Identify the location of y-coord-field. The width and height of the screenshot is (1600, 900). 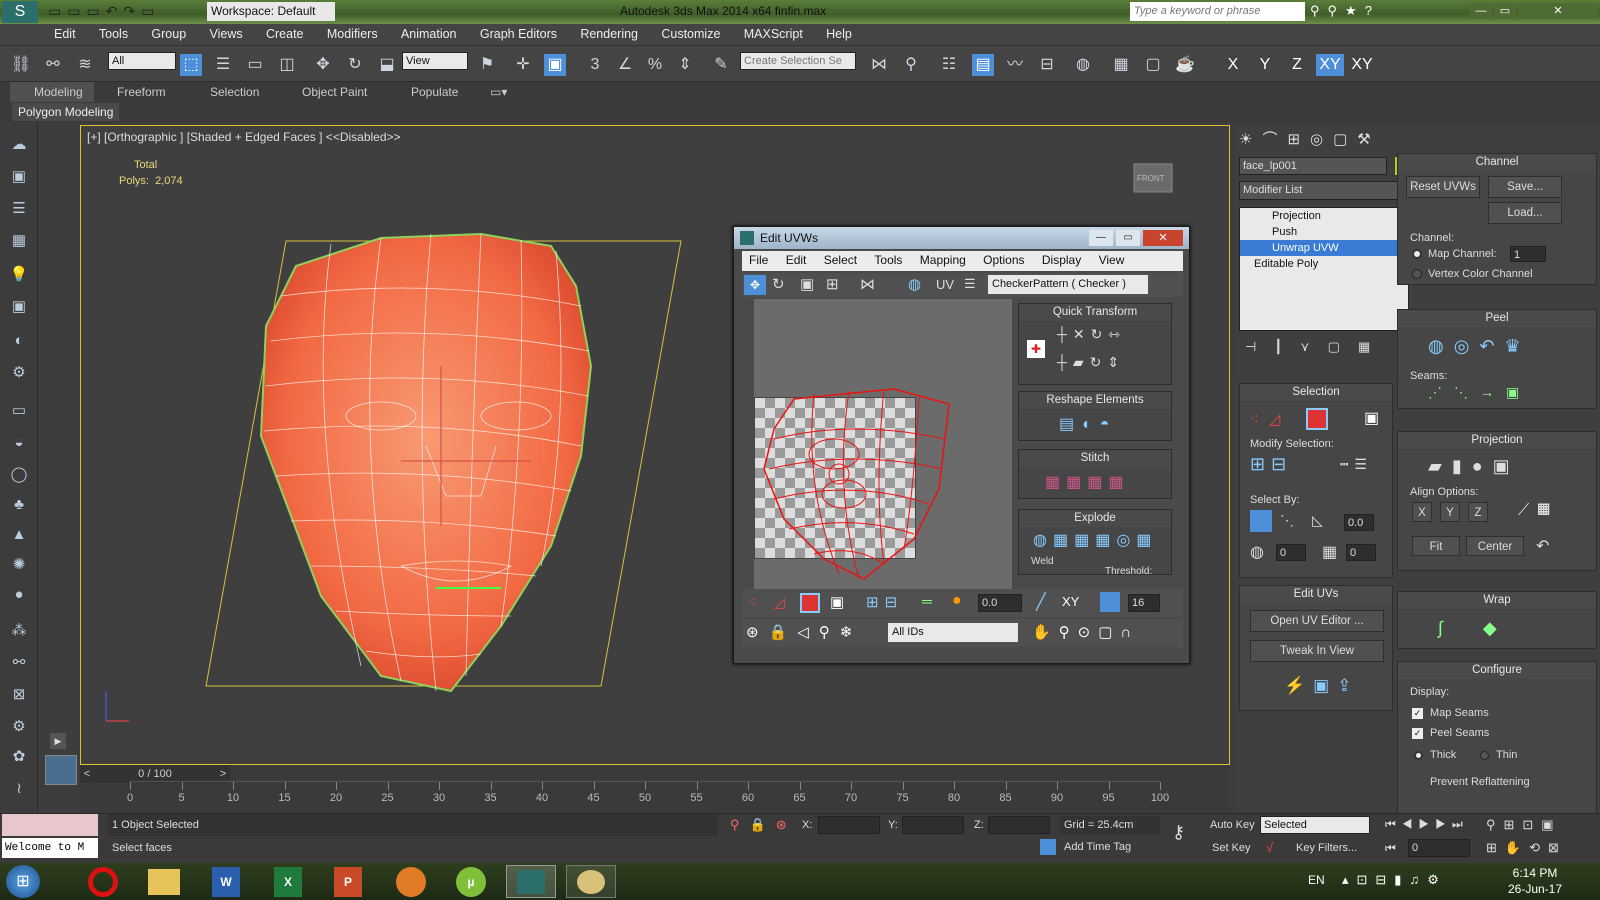
(933, 825).